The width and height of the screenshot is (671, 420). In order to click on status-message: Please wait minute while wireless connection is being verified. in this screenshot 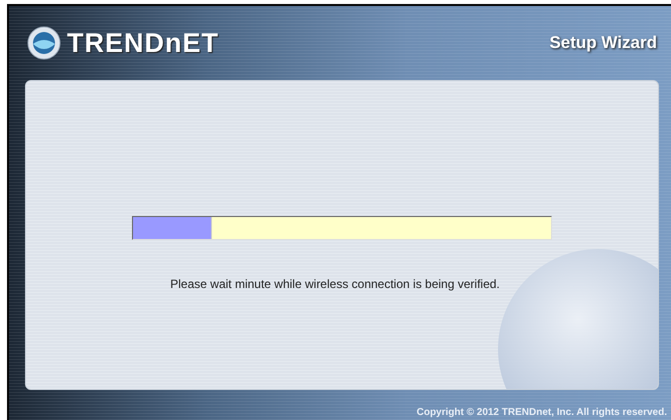, I will do `click(335, 284)`.